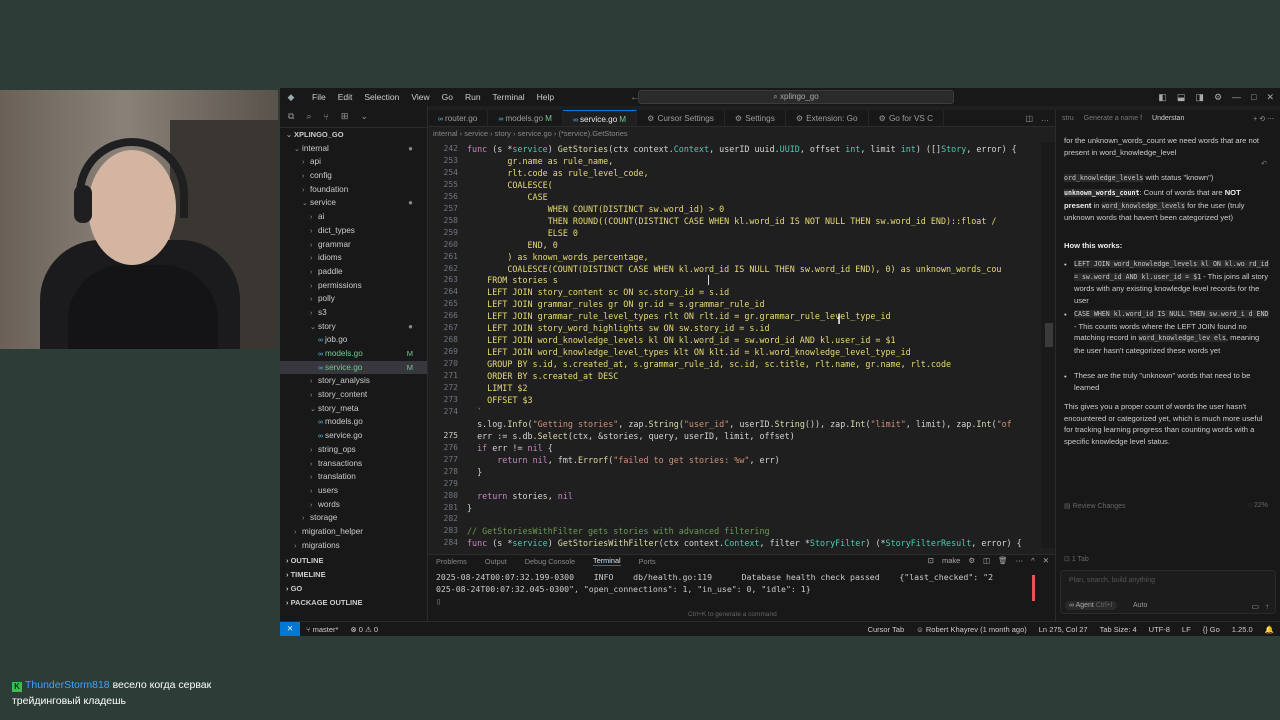 The height and width of the screenshot is (720, 1280). What do you see at coordinates (796, 97) in the screenshot?
I see `command-center-search: ⌕ xplingo_go` at bounding box center [796, 97].